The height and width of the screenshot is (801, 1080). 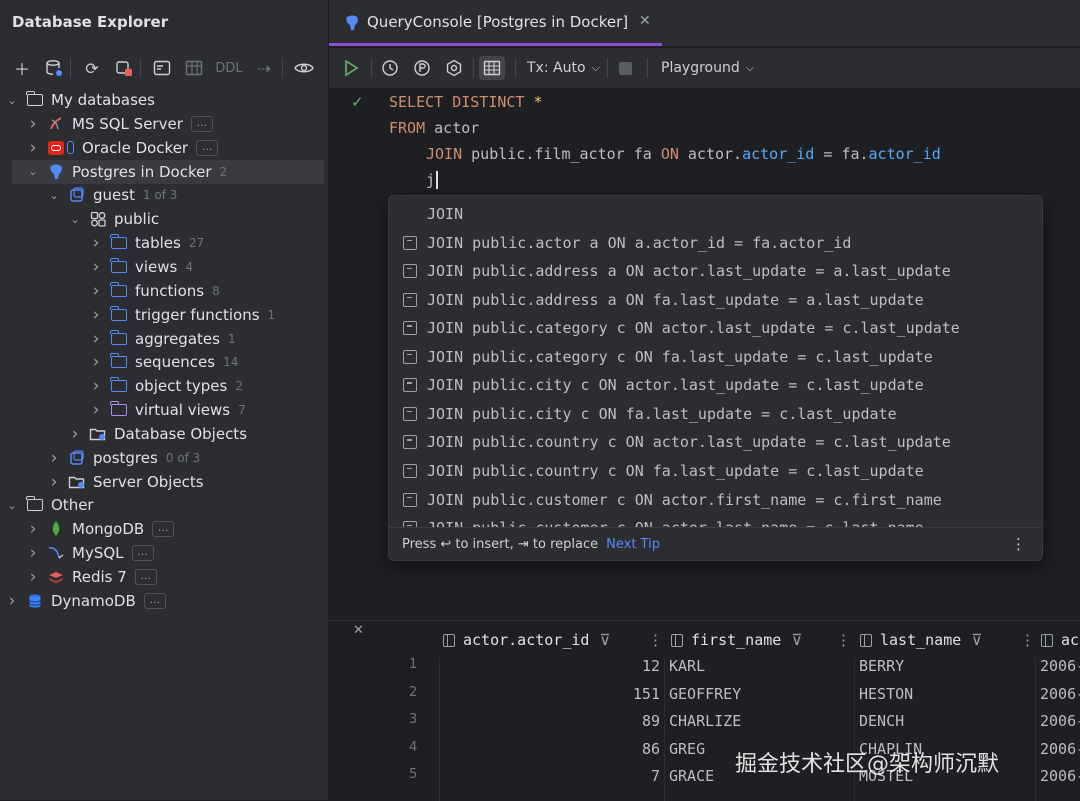 I want to click on close-results-icon: ✕, so click(x=358, y=630).